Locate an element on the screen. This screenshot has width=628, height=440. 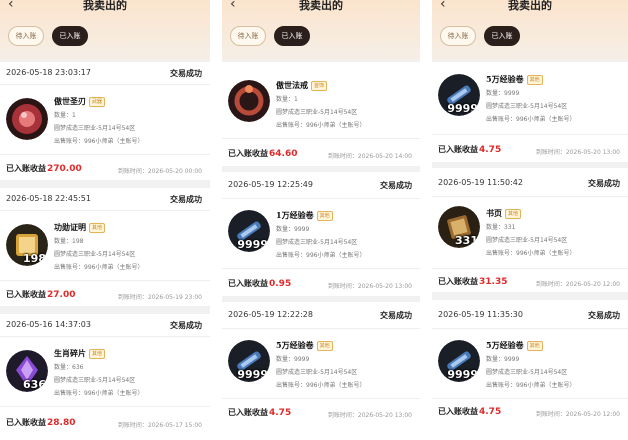
item-name-text: 5万经验卷 is located at coordinates (505, 345).